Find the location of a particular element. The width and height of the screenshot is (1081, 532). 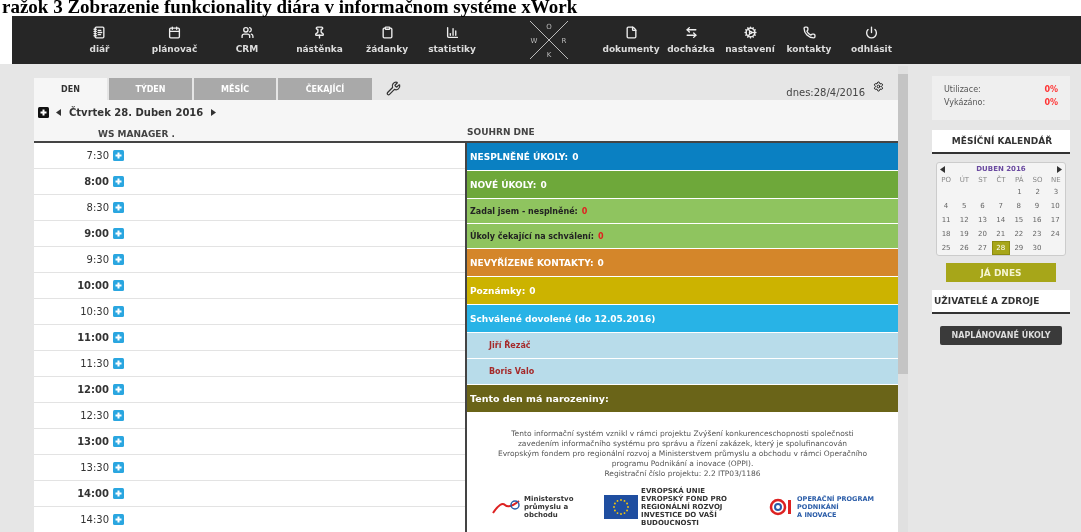

summary-label: NESPLNĚNÉ ÚKOLY: is located at coordinates (519, 156).